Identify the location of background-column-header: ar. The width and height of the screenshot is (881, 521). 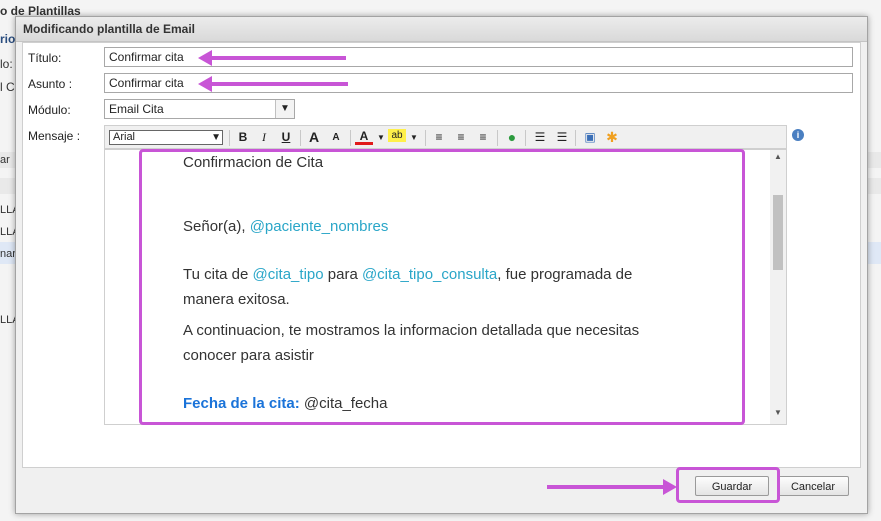
(5, 160).